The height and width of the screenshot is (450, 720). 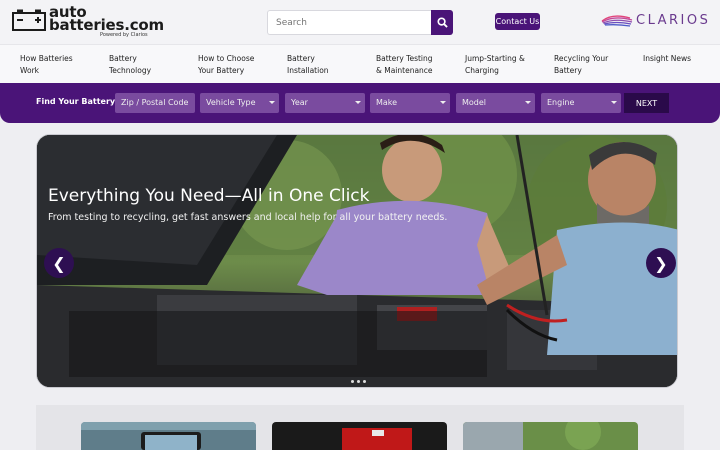 I want to click on contact-us-button: Contact Us, so click(x=517, y=21).